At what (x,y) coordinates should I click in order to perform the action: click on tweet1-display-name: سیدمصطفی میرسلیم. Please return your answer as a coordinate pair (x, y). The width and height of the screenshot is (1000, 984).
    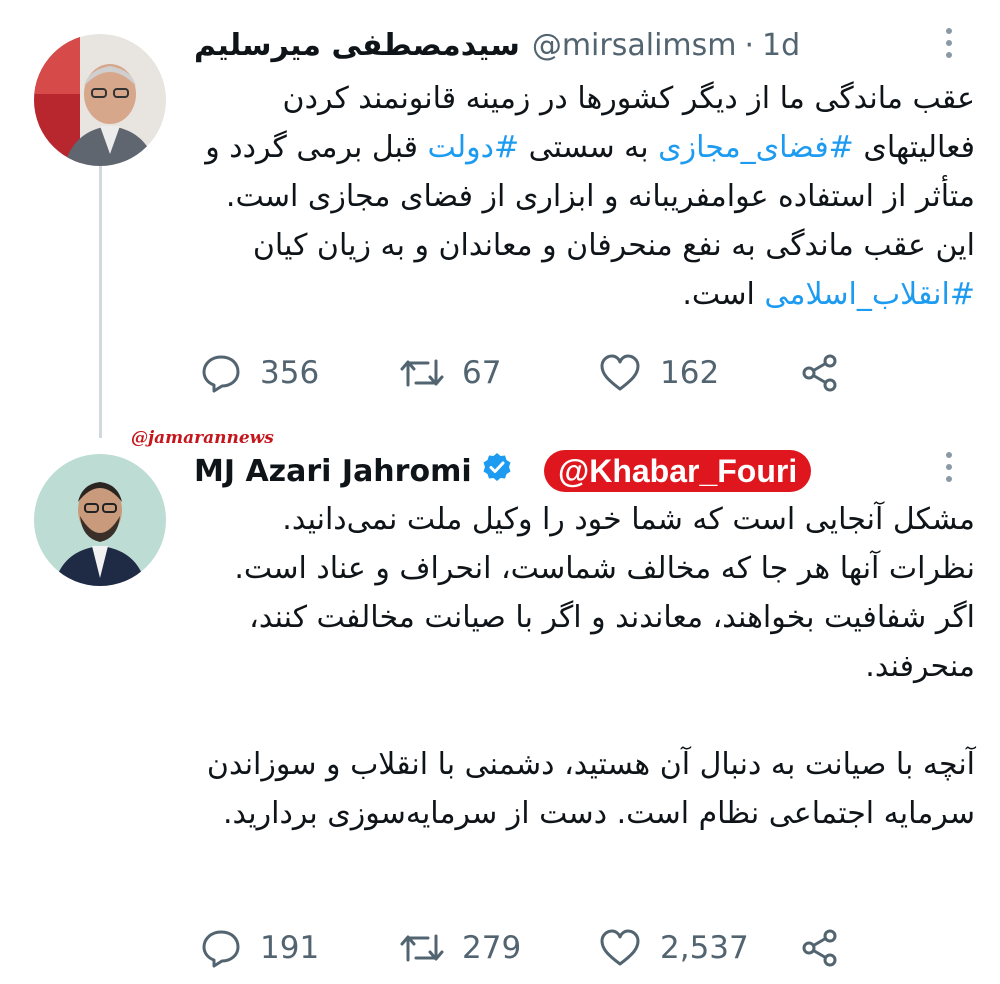
    Looking at the image, I should click on (357, 46).